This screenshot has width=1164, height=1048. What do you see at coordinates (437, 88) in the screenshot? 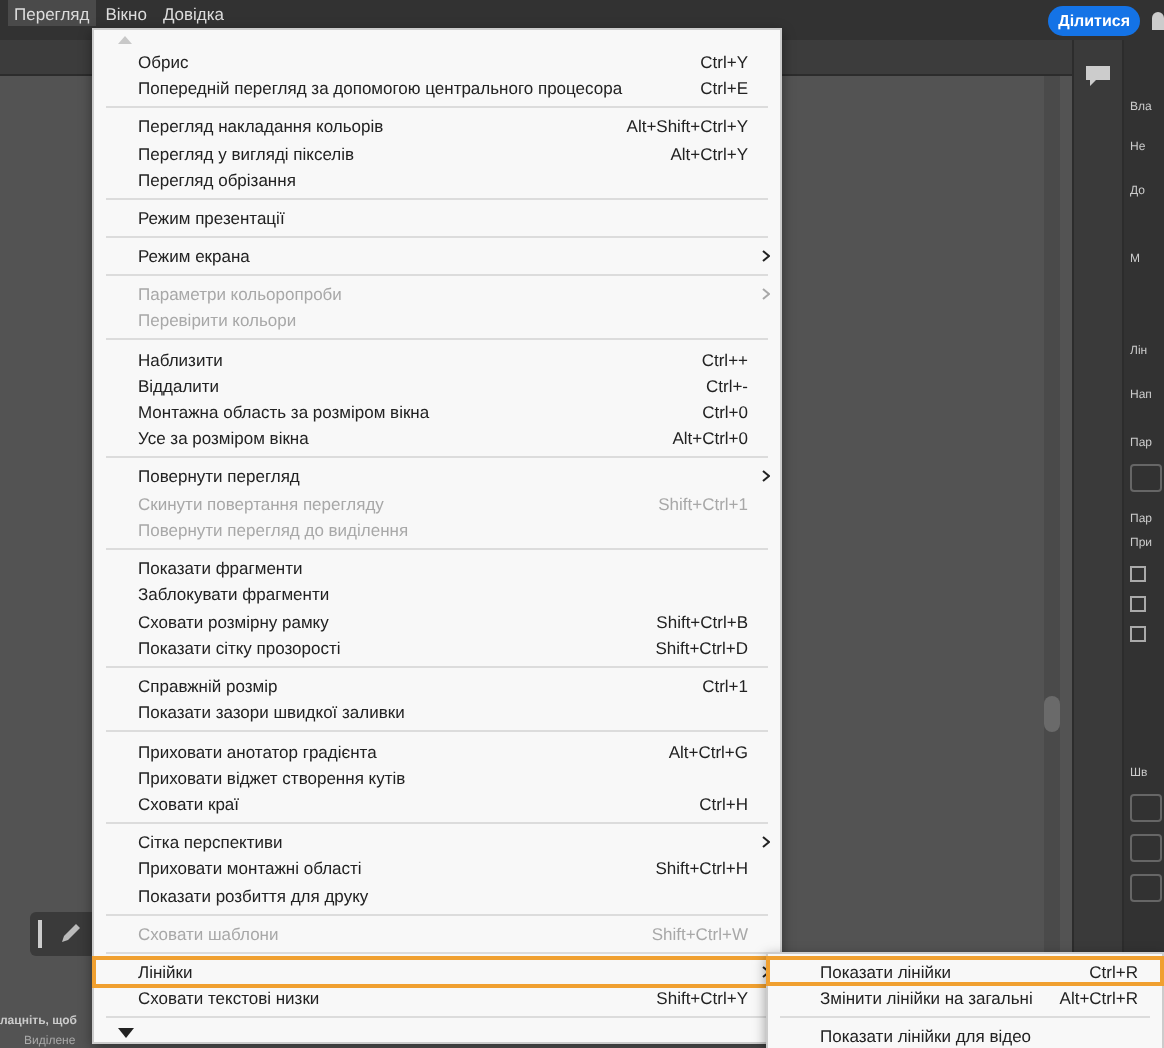
I see `menu-item: Попередній перегляд за допомогою центрального процесора Ctrl+E` at bounding box center [437, 88].